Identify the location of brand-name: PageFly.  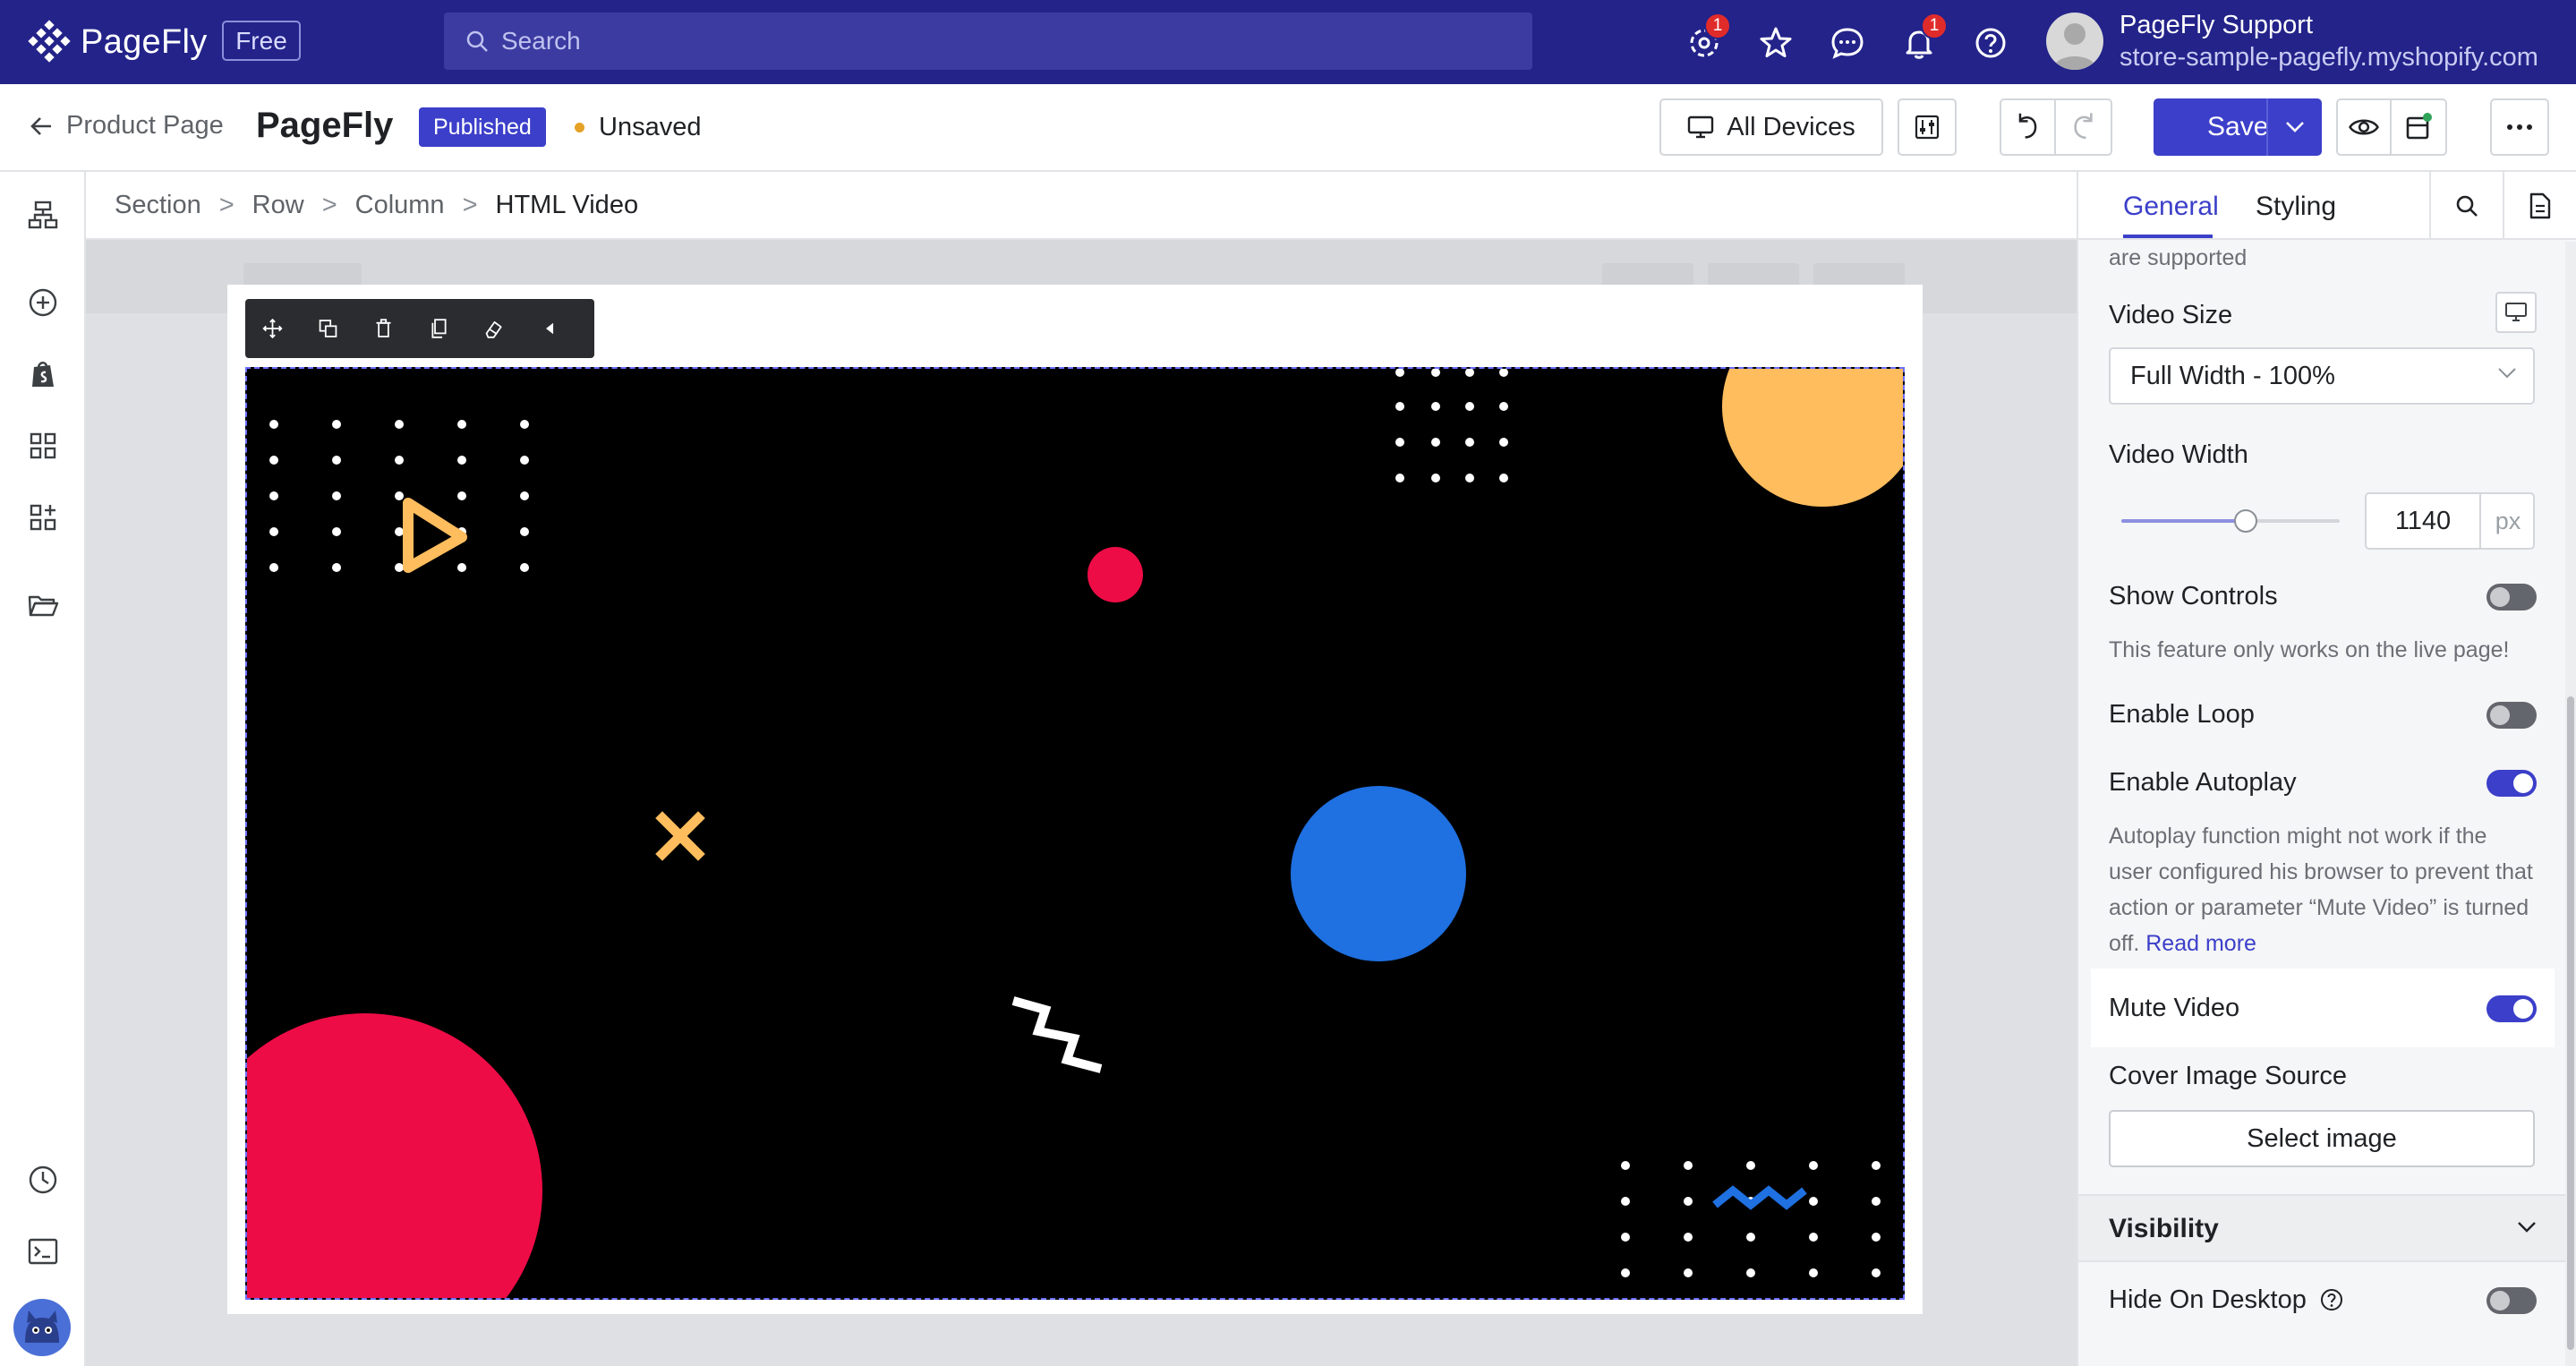
(144, 41).